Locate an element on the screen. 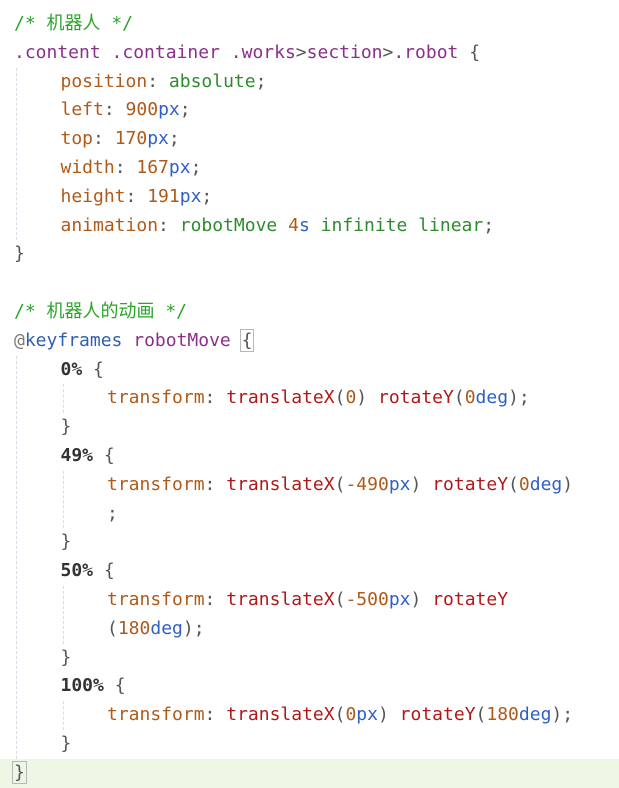  code-line: 100% { is located at coordinates (309, 686).